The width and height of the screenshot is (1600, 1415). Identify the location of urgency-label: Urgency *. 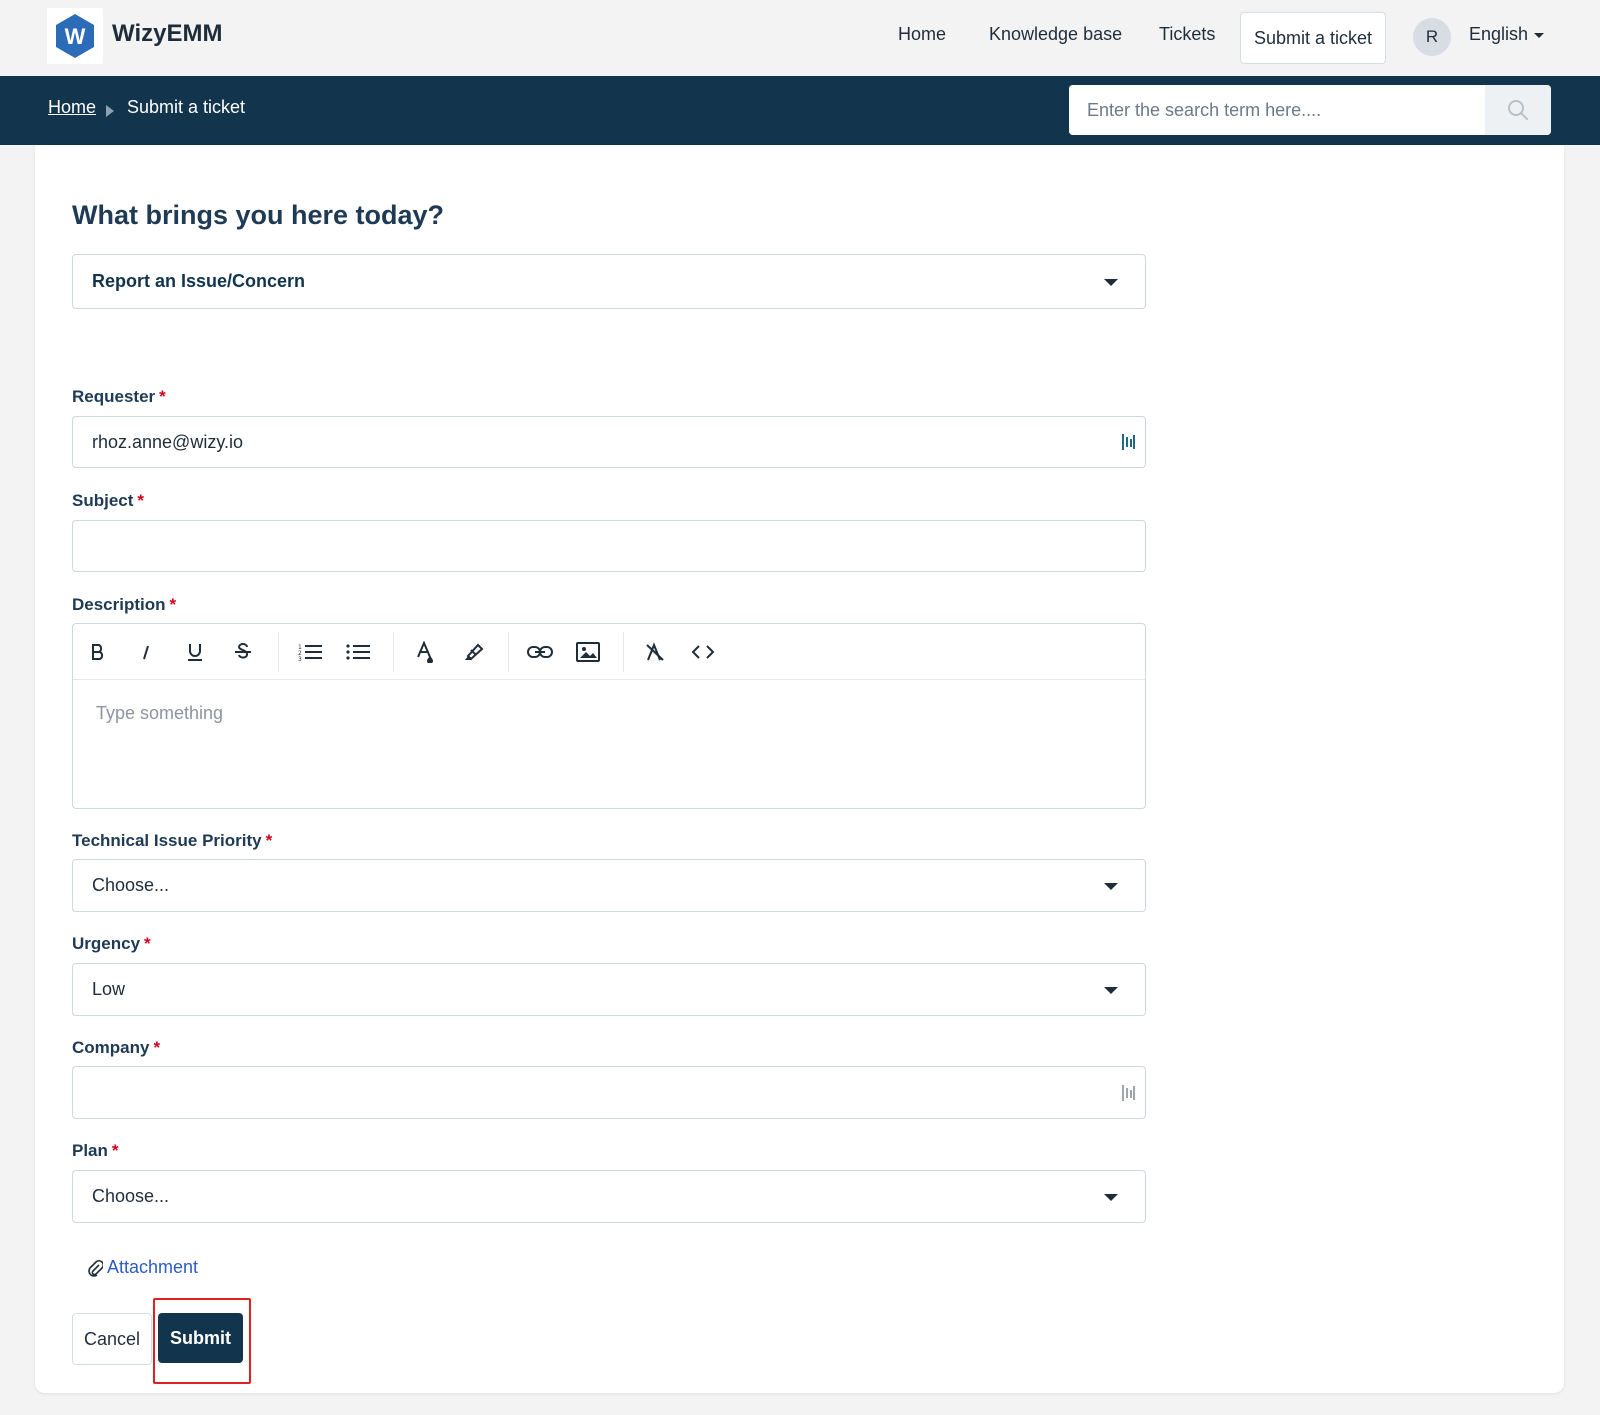
(111, 943).